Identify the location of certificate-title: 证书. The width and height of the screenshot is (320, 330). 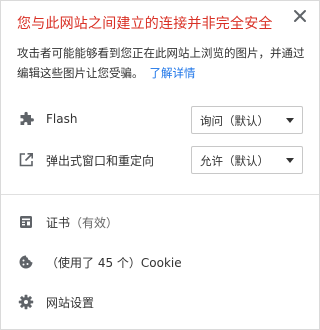
(58, 223).